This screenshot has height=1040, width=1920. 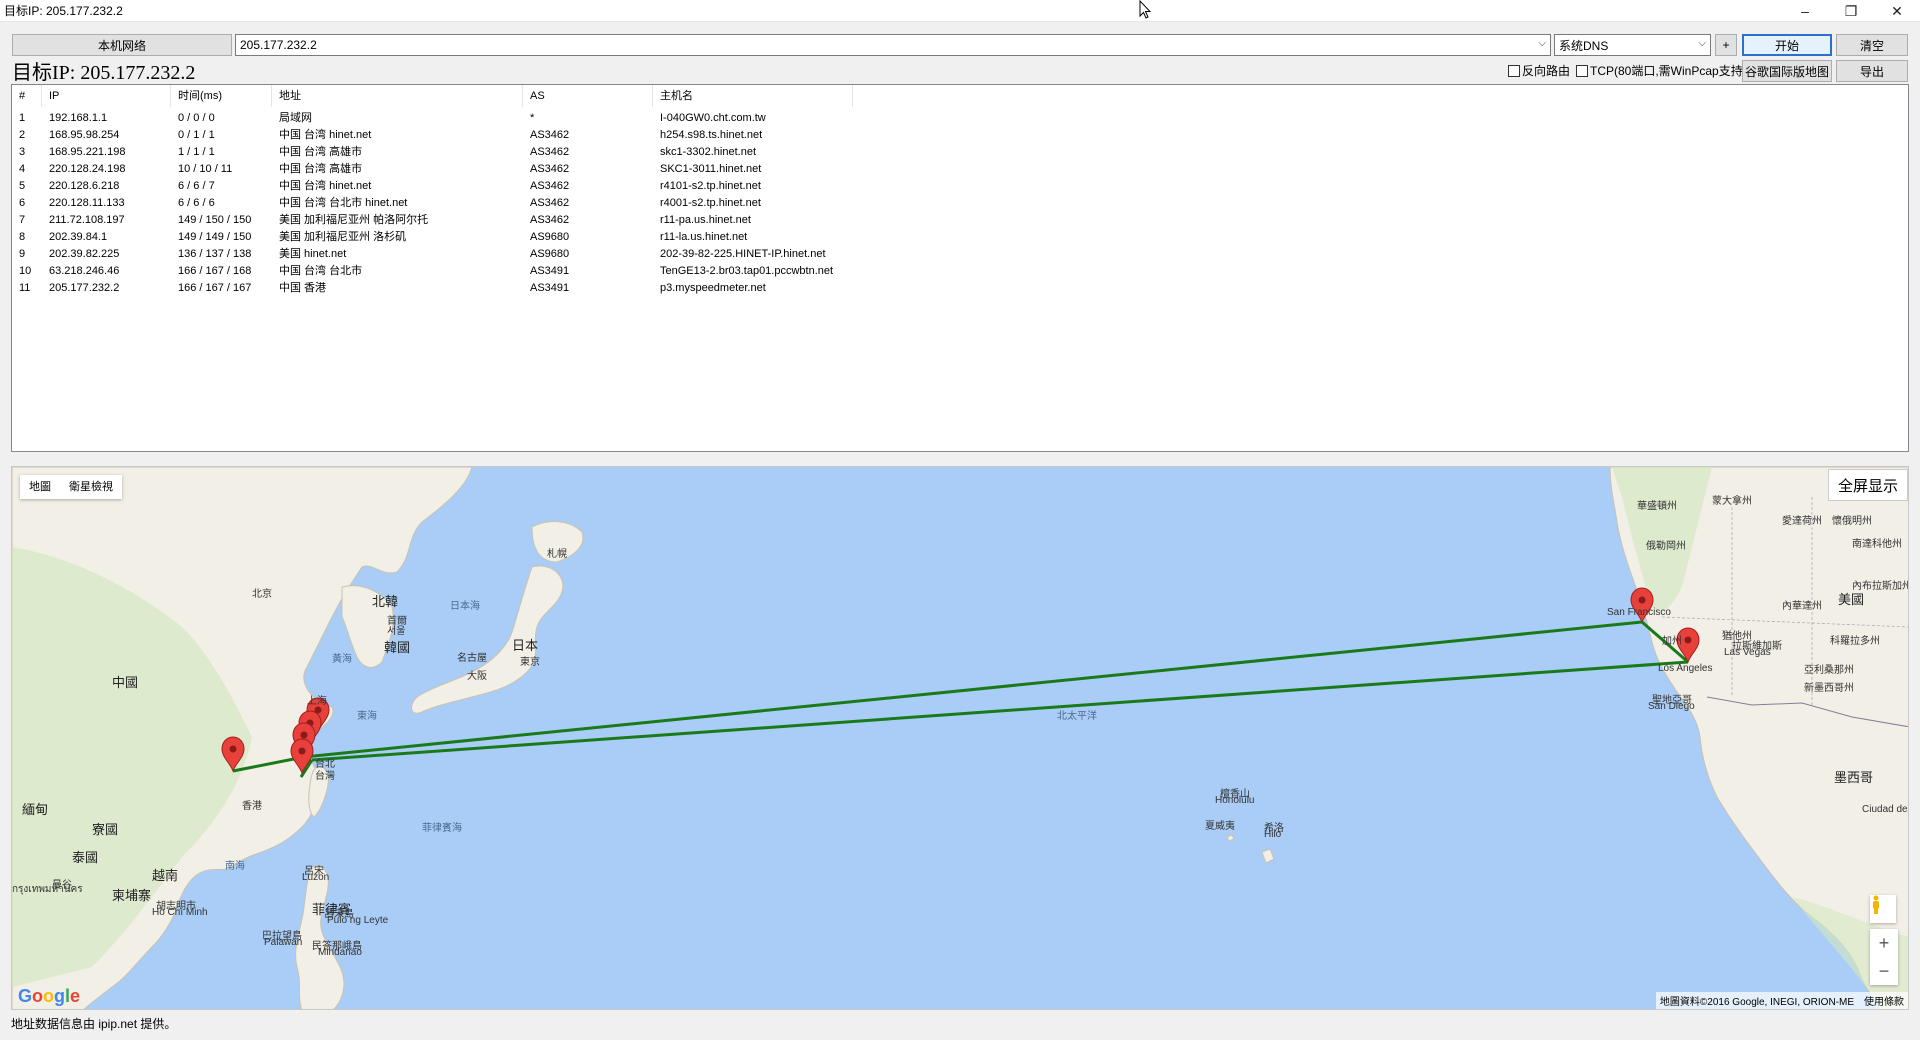 What do you see at coordinates (397, 96) in the screenshot?
I see `column-header-address: 地址` at bounding box center [397, 96].